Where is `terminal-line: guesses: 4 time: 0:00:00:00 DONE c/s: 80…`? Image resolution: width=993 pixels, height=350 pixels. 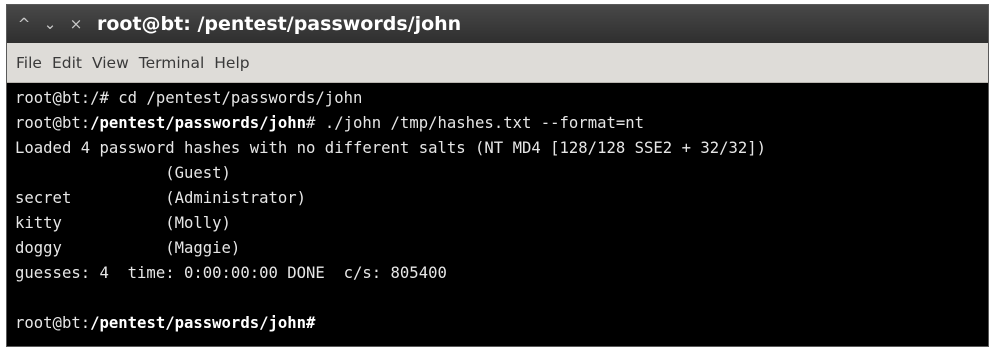
terminal-line: guesses: 4 time: 0:00:00:00 DONE c/s: 80… is located at coordinates (231, 273).